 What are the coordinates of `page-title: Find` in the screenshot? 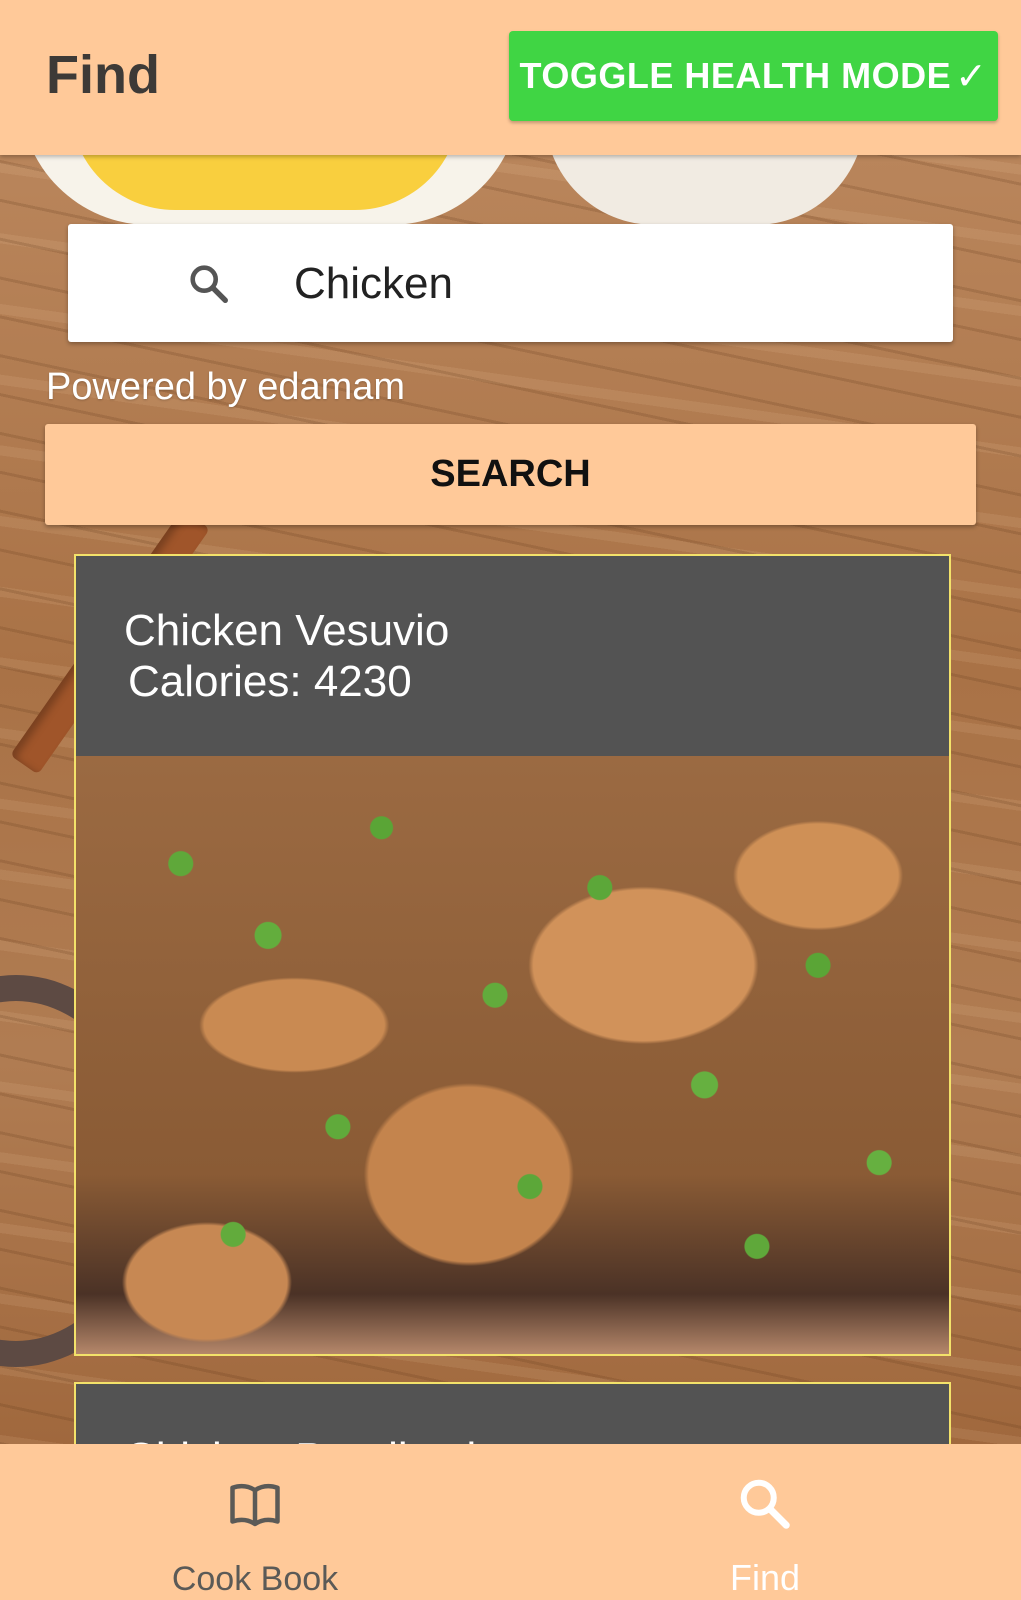 It's located at (103, 75).